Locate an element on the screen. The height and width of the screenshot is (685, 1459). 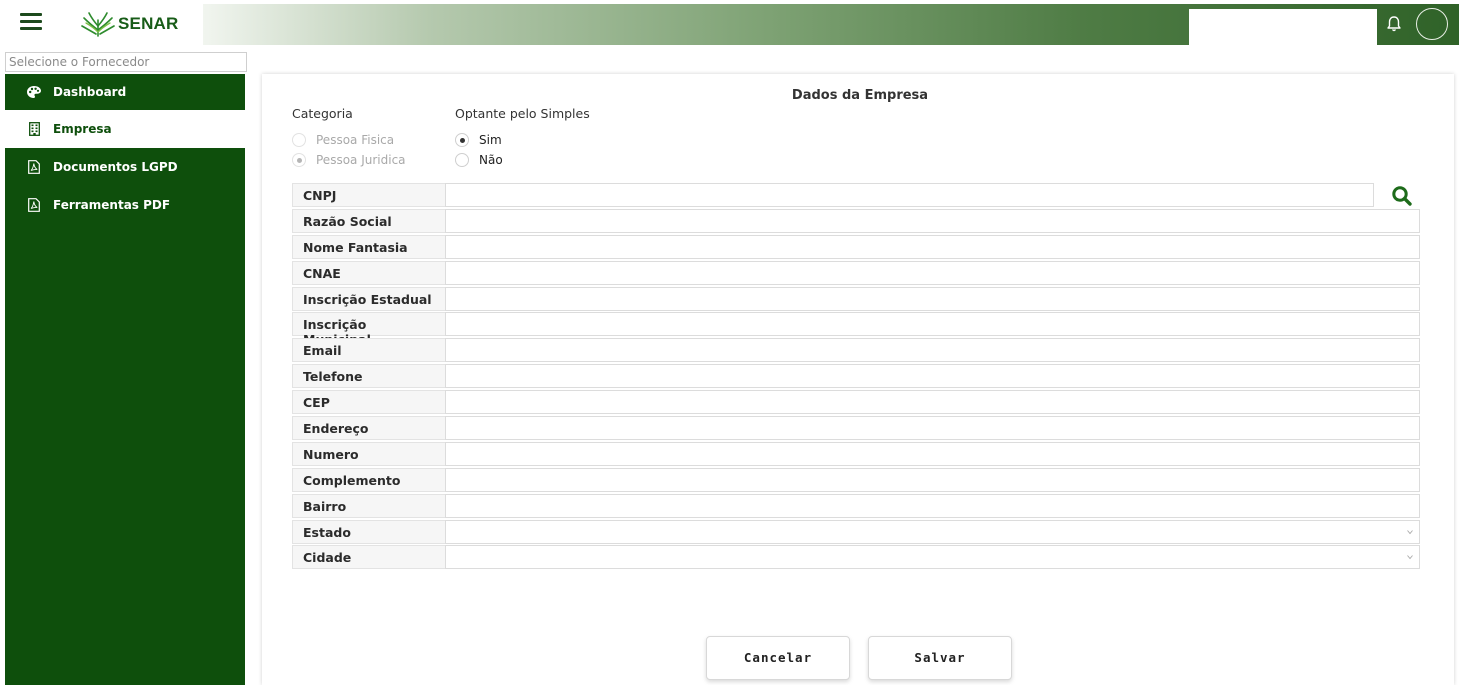
field-label: CNPJ is located at coordinates (369, 195).